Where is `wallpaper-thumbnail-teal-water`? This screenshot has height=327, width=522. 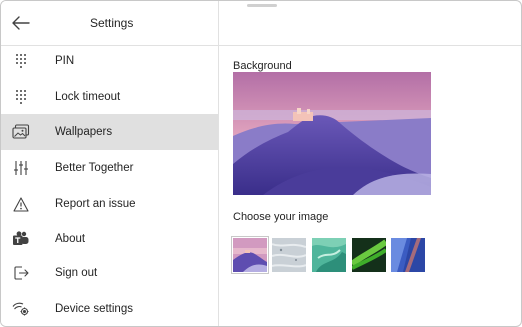
wallpaper-thumbnail-teal-water is located at coordinates (329, 255).